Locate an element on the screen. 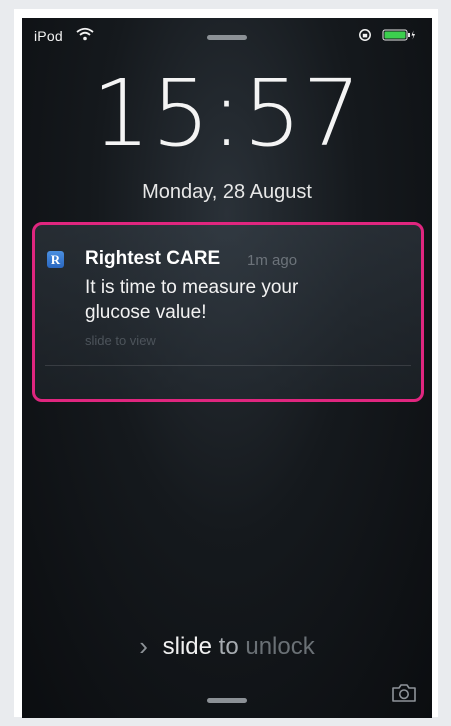  bottom-grabber is located at coordinates (227, 700).